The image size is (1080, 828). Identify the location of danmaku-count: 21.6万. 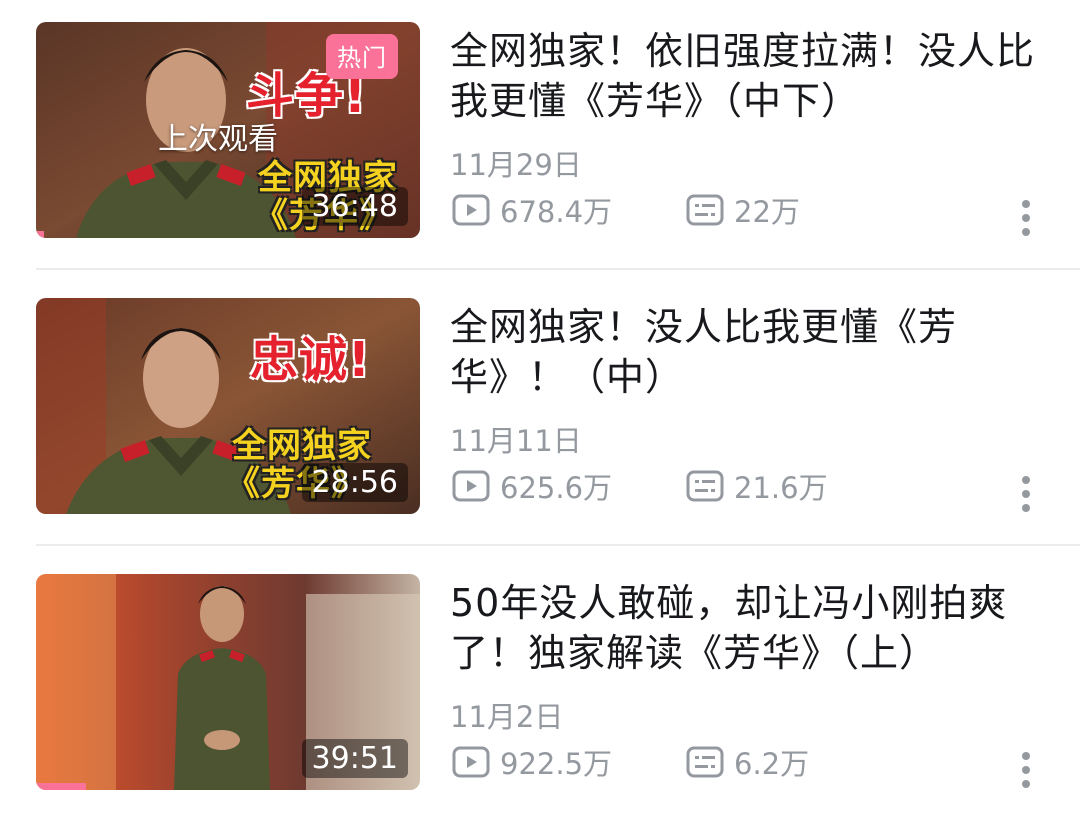
(757, 486).